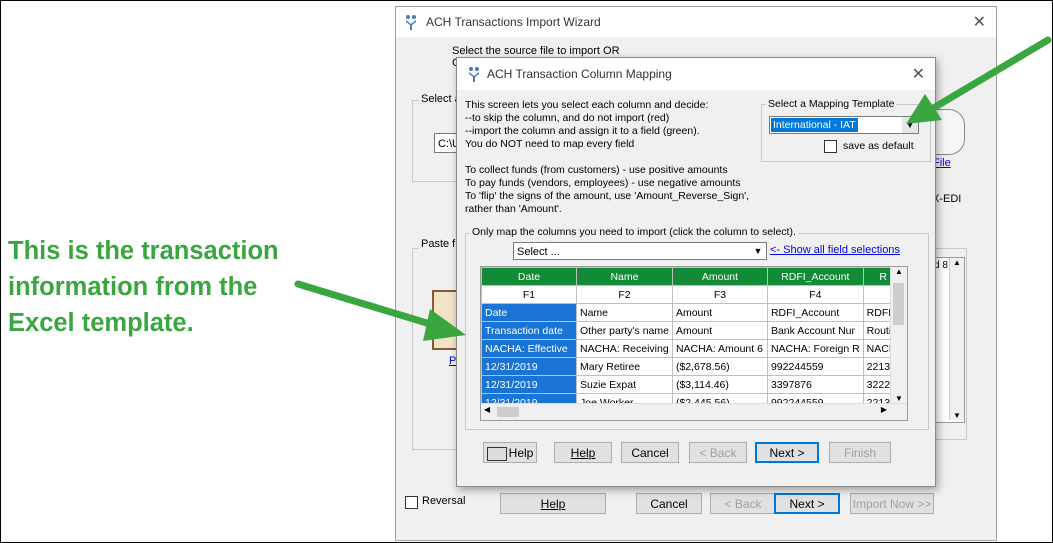 The image size is (1053, 543). I want to click on arrow-to-grid, so click(380, 310).